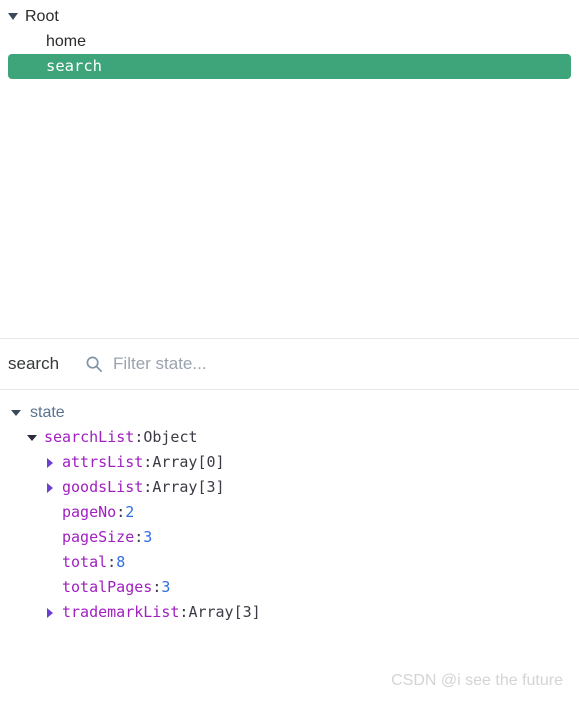  What do you see at coordinates (289, 412) in the screenshot?
I see `state-tree-row-state: state` at bounding box center [289, 412].